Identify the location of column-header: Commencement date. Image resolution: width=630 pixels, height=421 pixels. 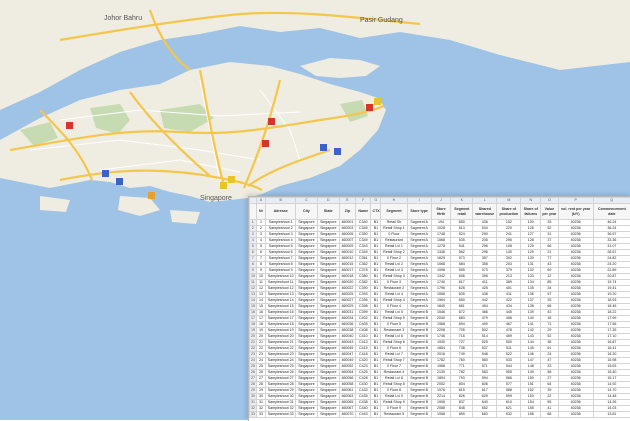
(611, 212).